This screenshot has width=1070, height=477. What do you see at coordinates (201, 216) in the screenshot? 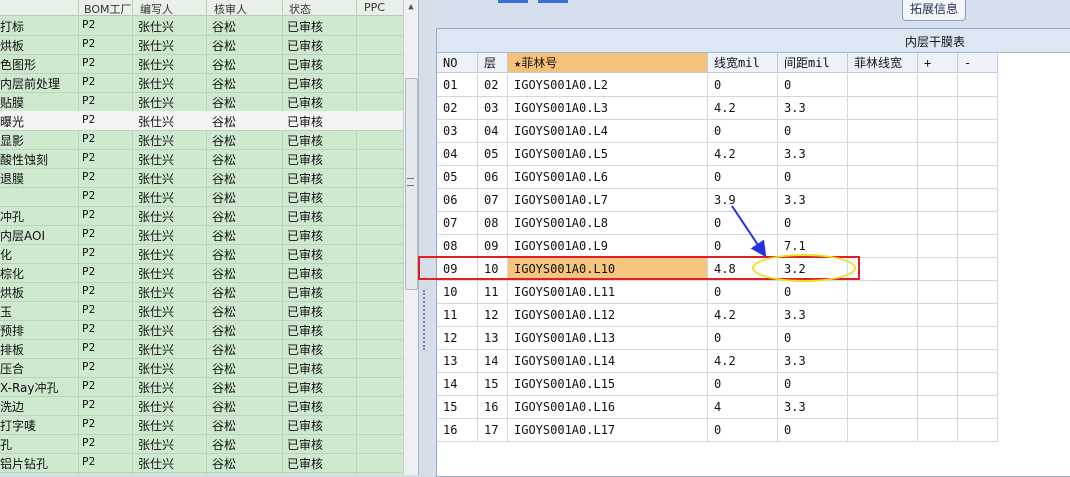
I see `process-row: 冲孔 P2 张仕兴 谷松 已审核` at bounding box center [201, 216].